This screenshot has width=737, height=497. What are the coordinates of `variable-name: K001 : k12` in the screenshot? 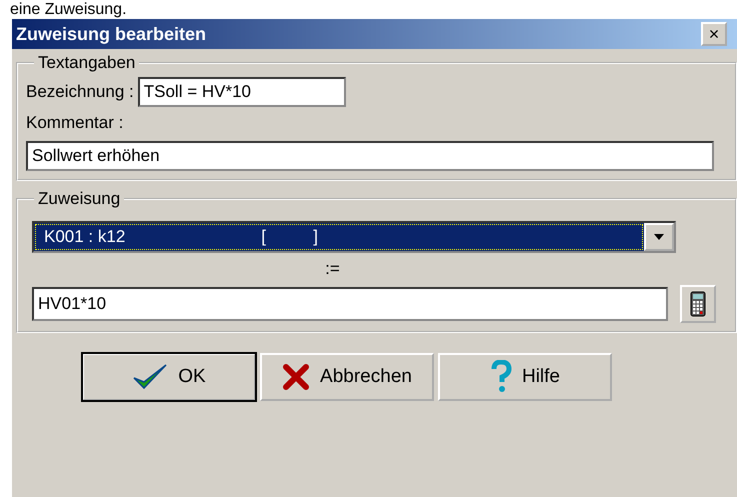 It's located at (85, 237).